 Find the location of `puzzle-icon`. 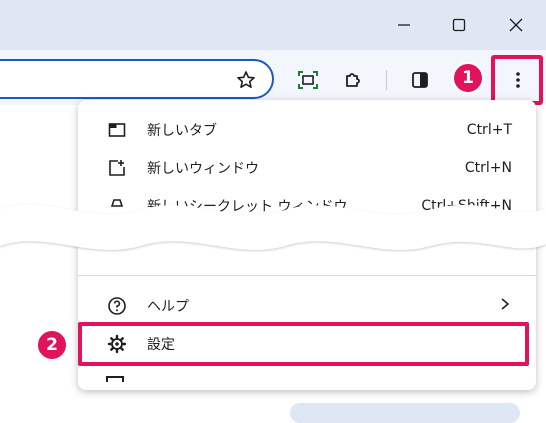

puzzle-icon is located at coordinates (353, 80).